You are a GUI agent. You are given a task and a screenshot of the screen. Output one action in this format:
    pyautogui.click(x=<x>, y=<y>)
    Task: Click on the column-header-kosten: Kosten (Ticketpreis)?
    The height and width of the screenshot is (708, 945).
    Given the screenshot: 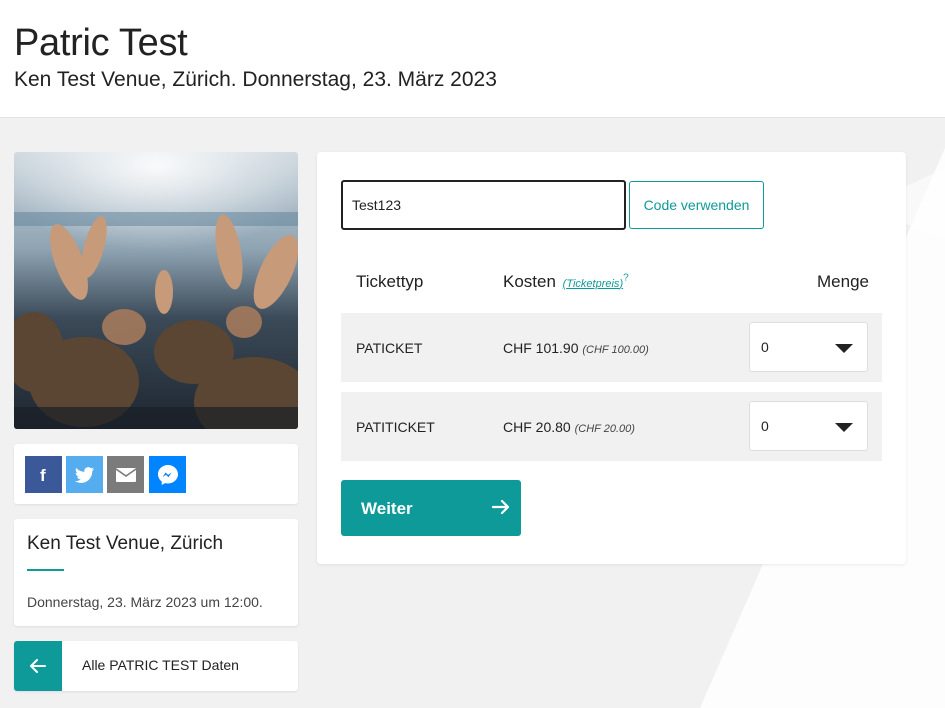 What is the action you would take?
    pyautogui.click(x=566, y=282)
    